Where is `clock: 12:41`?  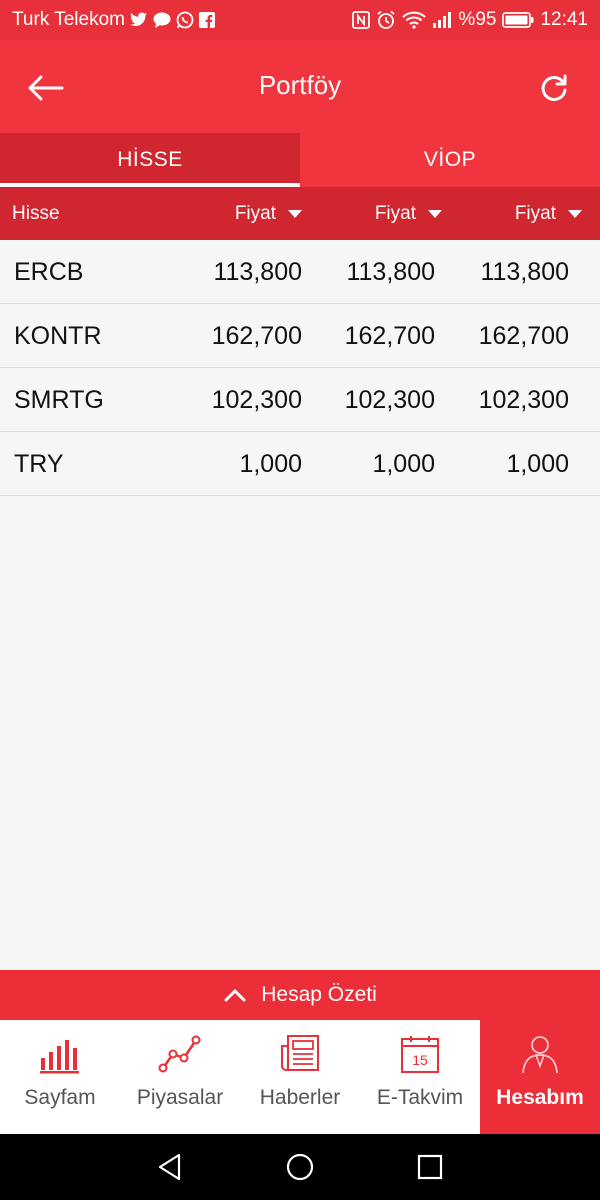 clock: 12:41 is located at coordinates (564, 19).